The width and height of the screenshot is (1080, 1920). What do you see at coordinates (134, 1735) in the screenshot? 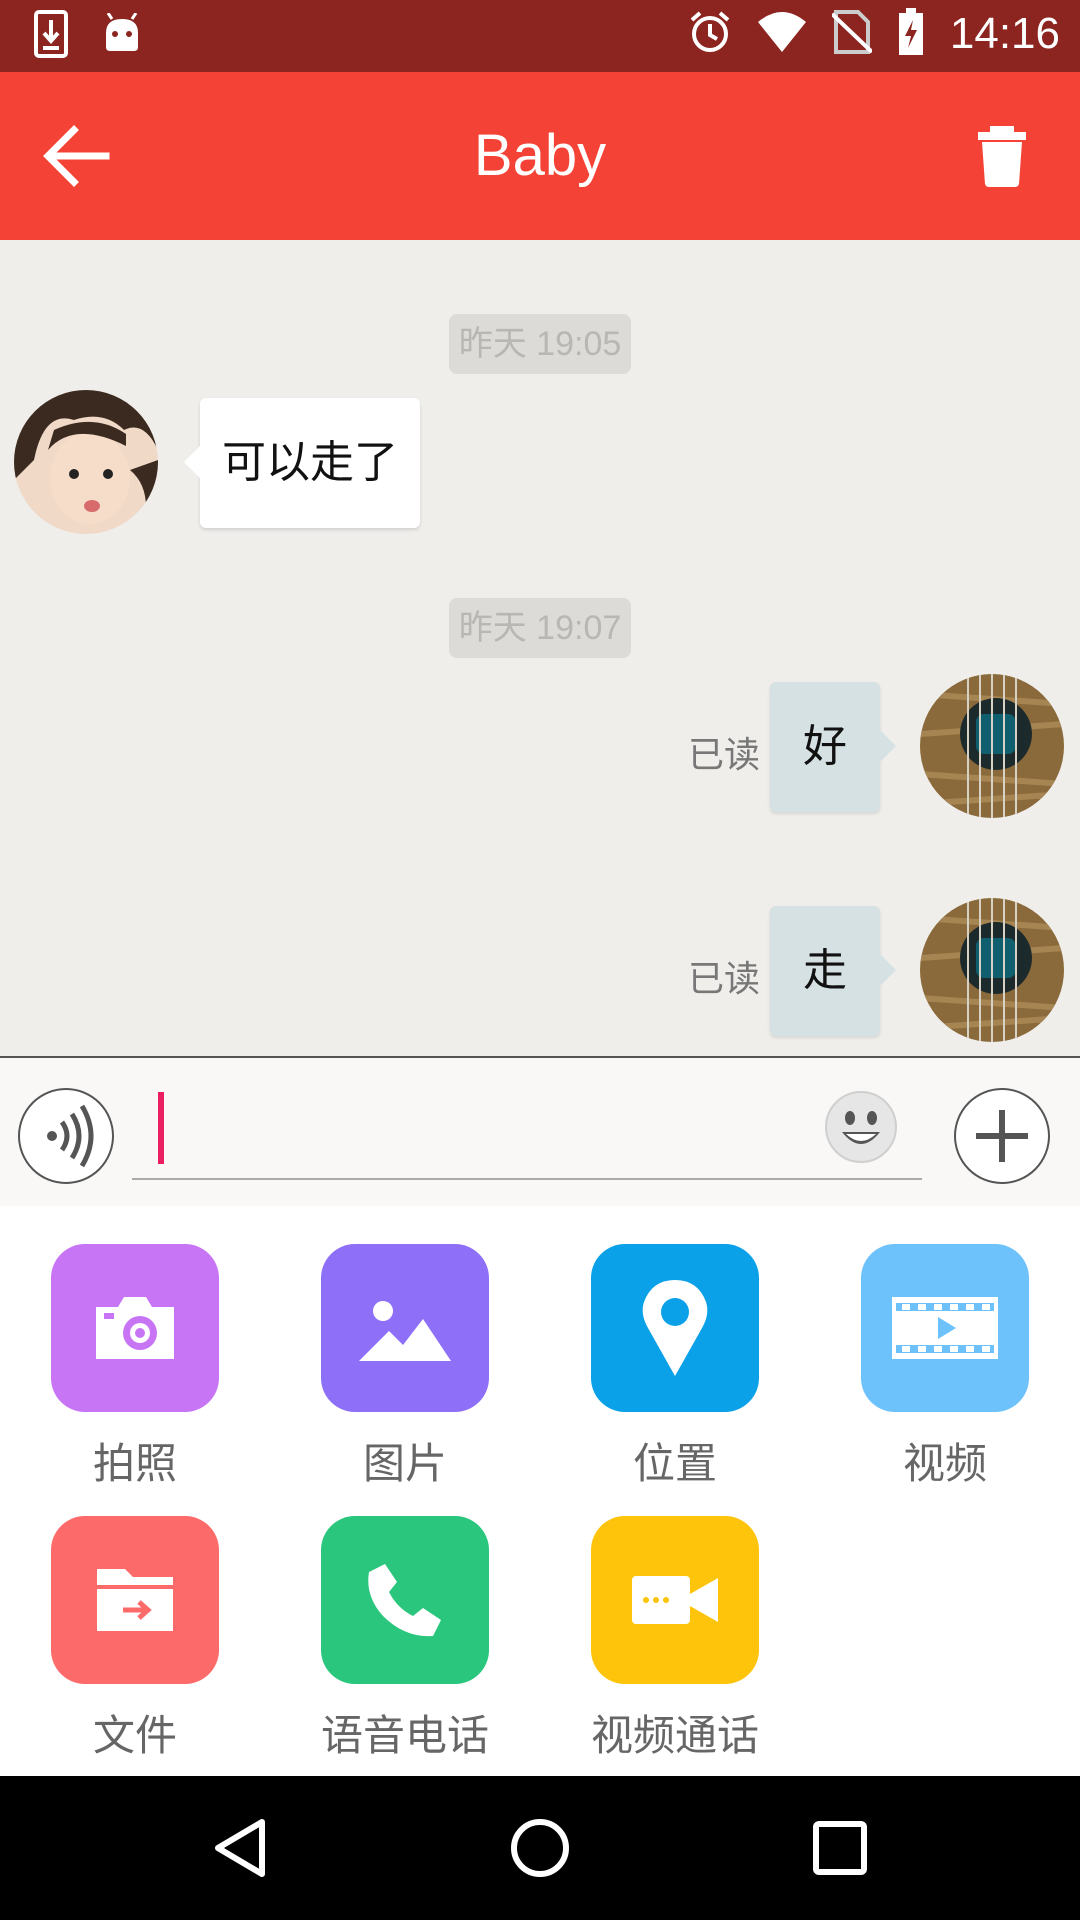
I see `tool-label: 文件` at bounding box center [134, 1735].